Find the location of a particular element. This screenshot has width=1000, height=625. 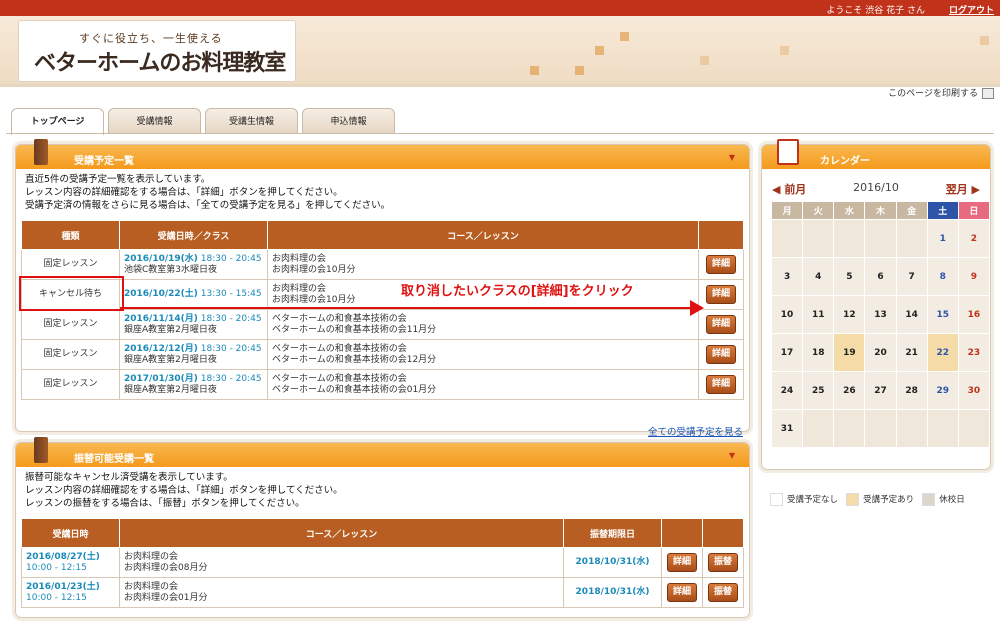

upcoming-panel-header: 受講予定一覧 ▼ is located at coordinates (382, 154).